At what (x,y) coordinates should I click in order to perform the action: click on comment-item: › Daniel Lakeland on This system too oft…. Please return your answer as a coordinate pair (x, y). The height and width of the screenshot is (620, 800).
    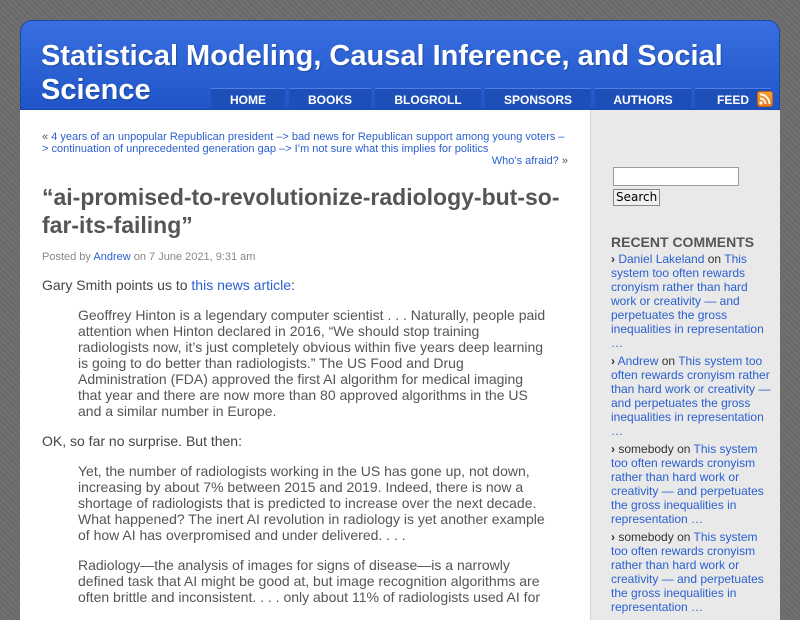
    Looking at the image, I should click on (691, 301).